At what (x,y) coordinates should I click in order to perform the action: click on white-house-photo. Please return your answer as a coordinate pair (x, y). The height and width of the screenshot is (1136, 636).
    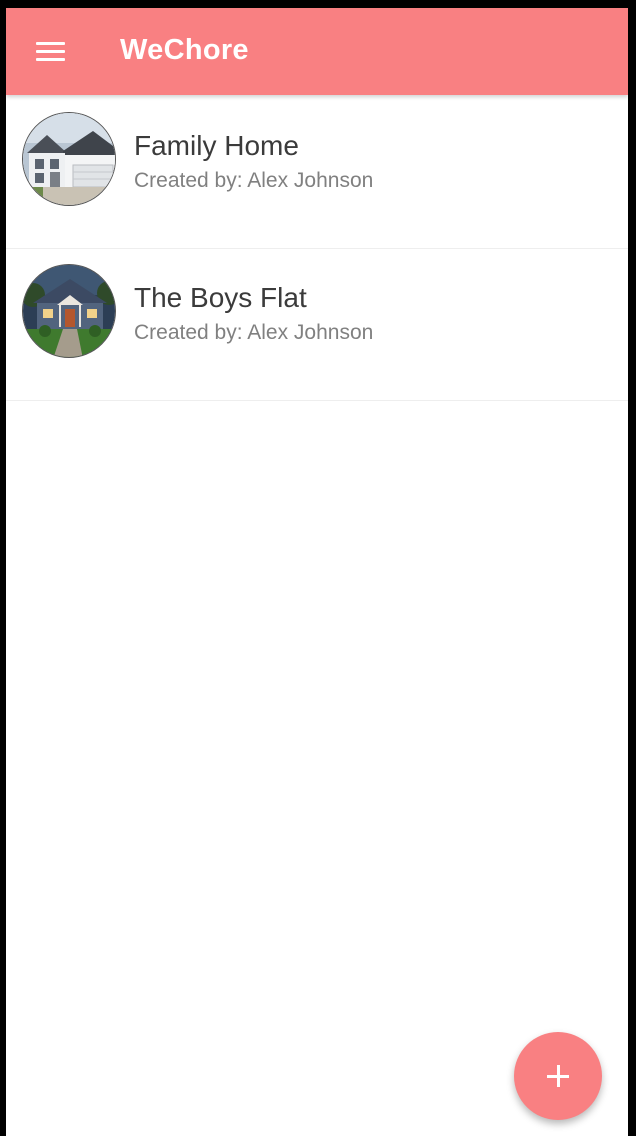
    Looking at the image, I should click on (69, 159).